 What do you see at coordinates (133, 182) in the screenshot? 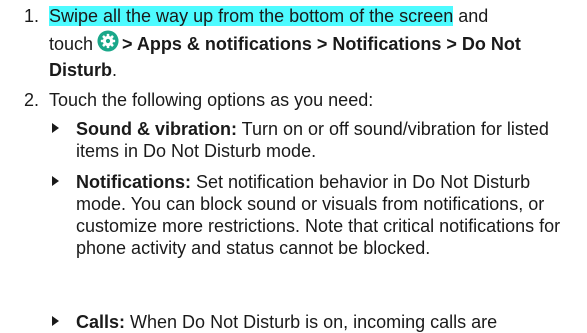
I see `list-item-term: Notifications:` at bounding box center [133, 182].